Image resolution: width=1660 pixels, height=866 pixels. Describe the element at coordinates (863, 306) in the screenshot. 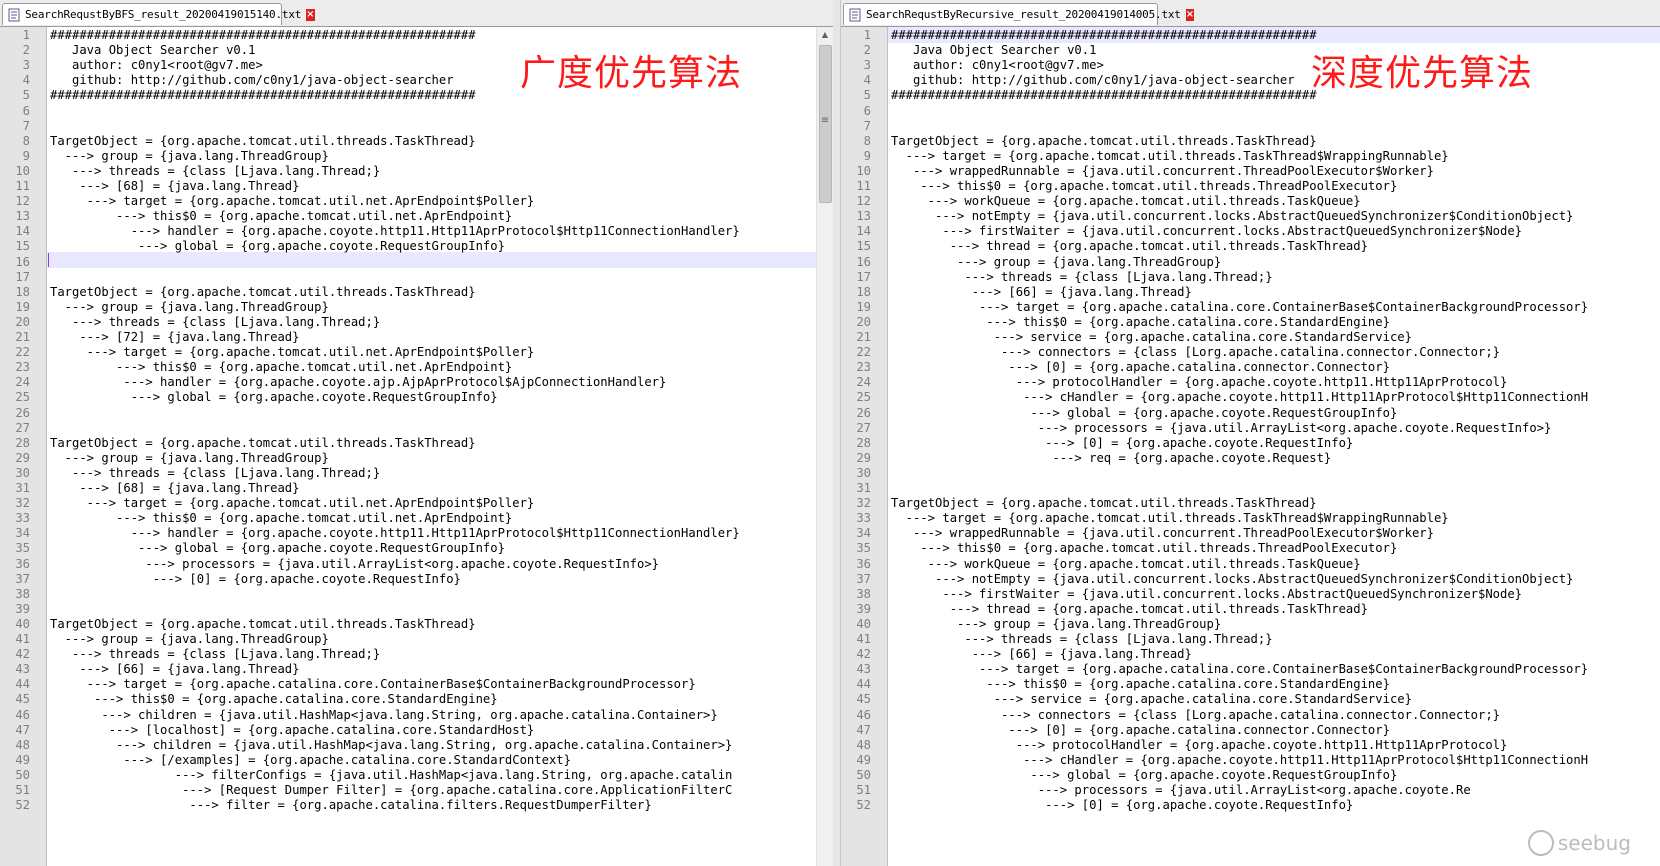

I see `line-number: 19` at that location.